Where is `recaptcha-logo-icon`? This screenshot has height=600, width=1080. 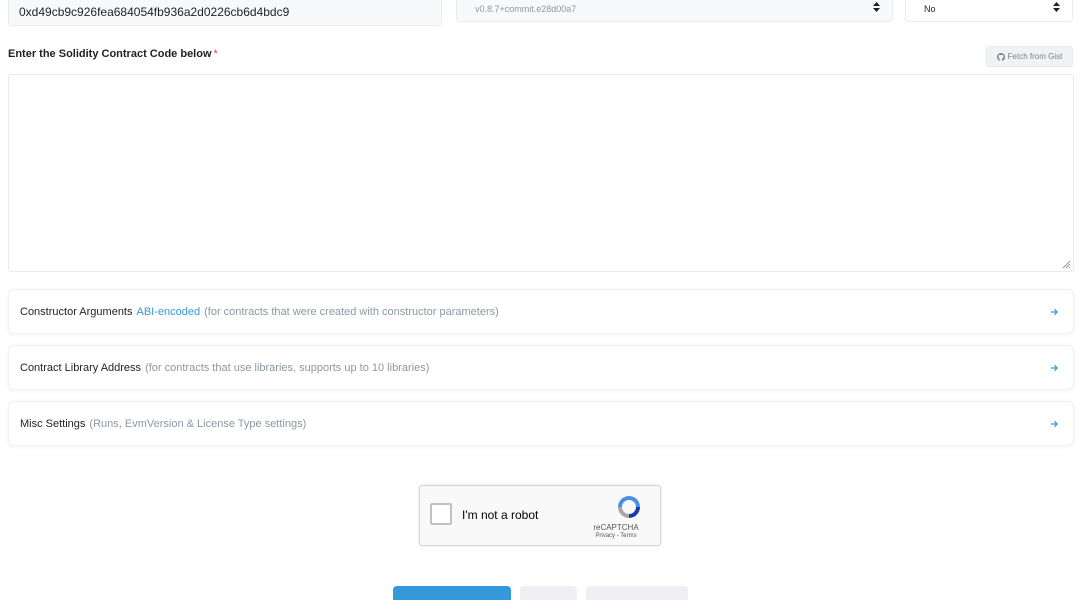 recaptcha-logo-icon is located at coordinates (629, 507).